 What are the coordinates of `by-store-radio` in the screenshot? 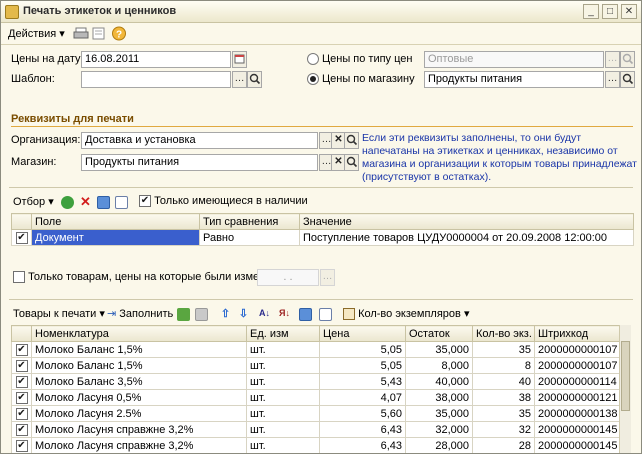 It's located at (313, 79).